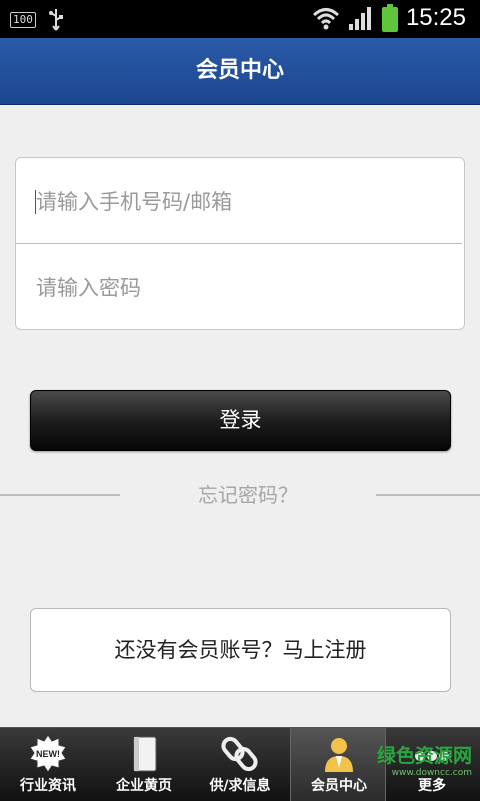  I want to click on new-badge-icon: NEW!, so click(48, 753).